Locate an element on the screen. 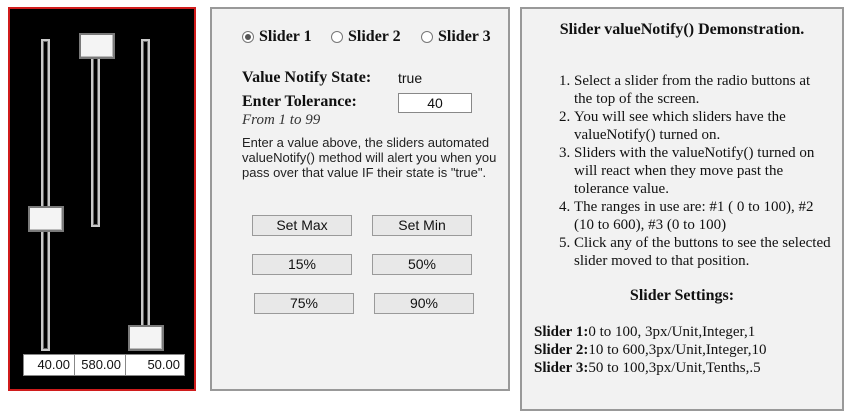 The width and height of the screenshot is (852, 418). slider-3-track is located at coordinates (145, 195).